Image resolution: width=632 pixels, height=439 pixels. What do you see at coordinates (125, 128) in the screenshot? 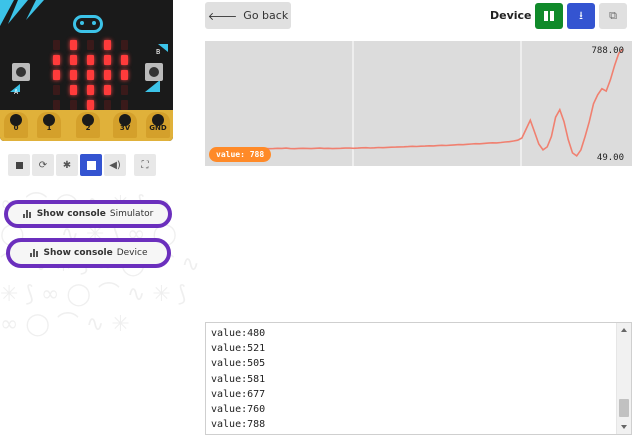
I see `pin-3v-label: 3V` at bounding box center [125, 128].